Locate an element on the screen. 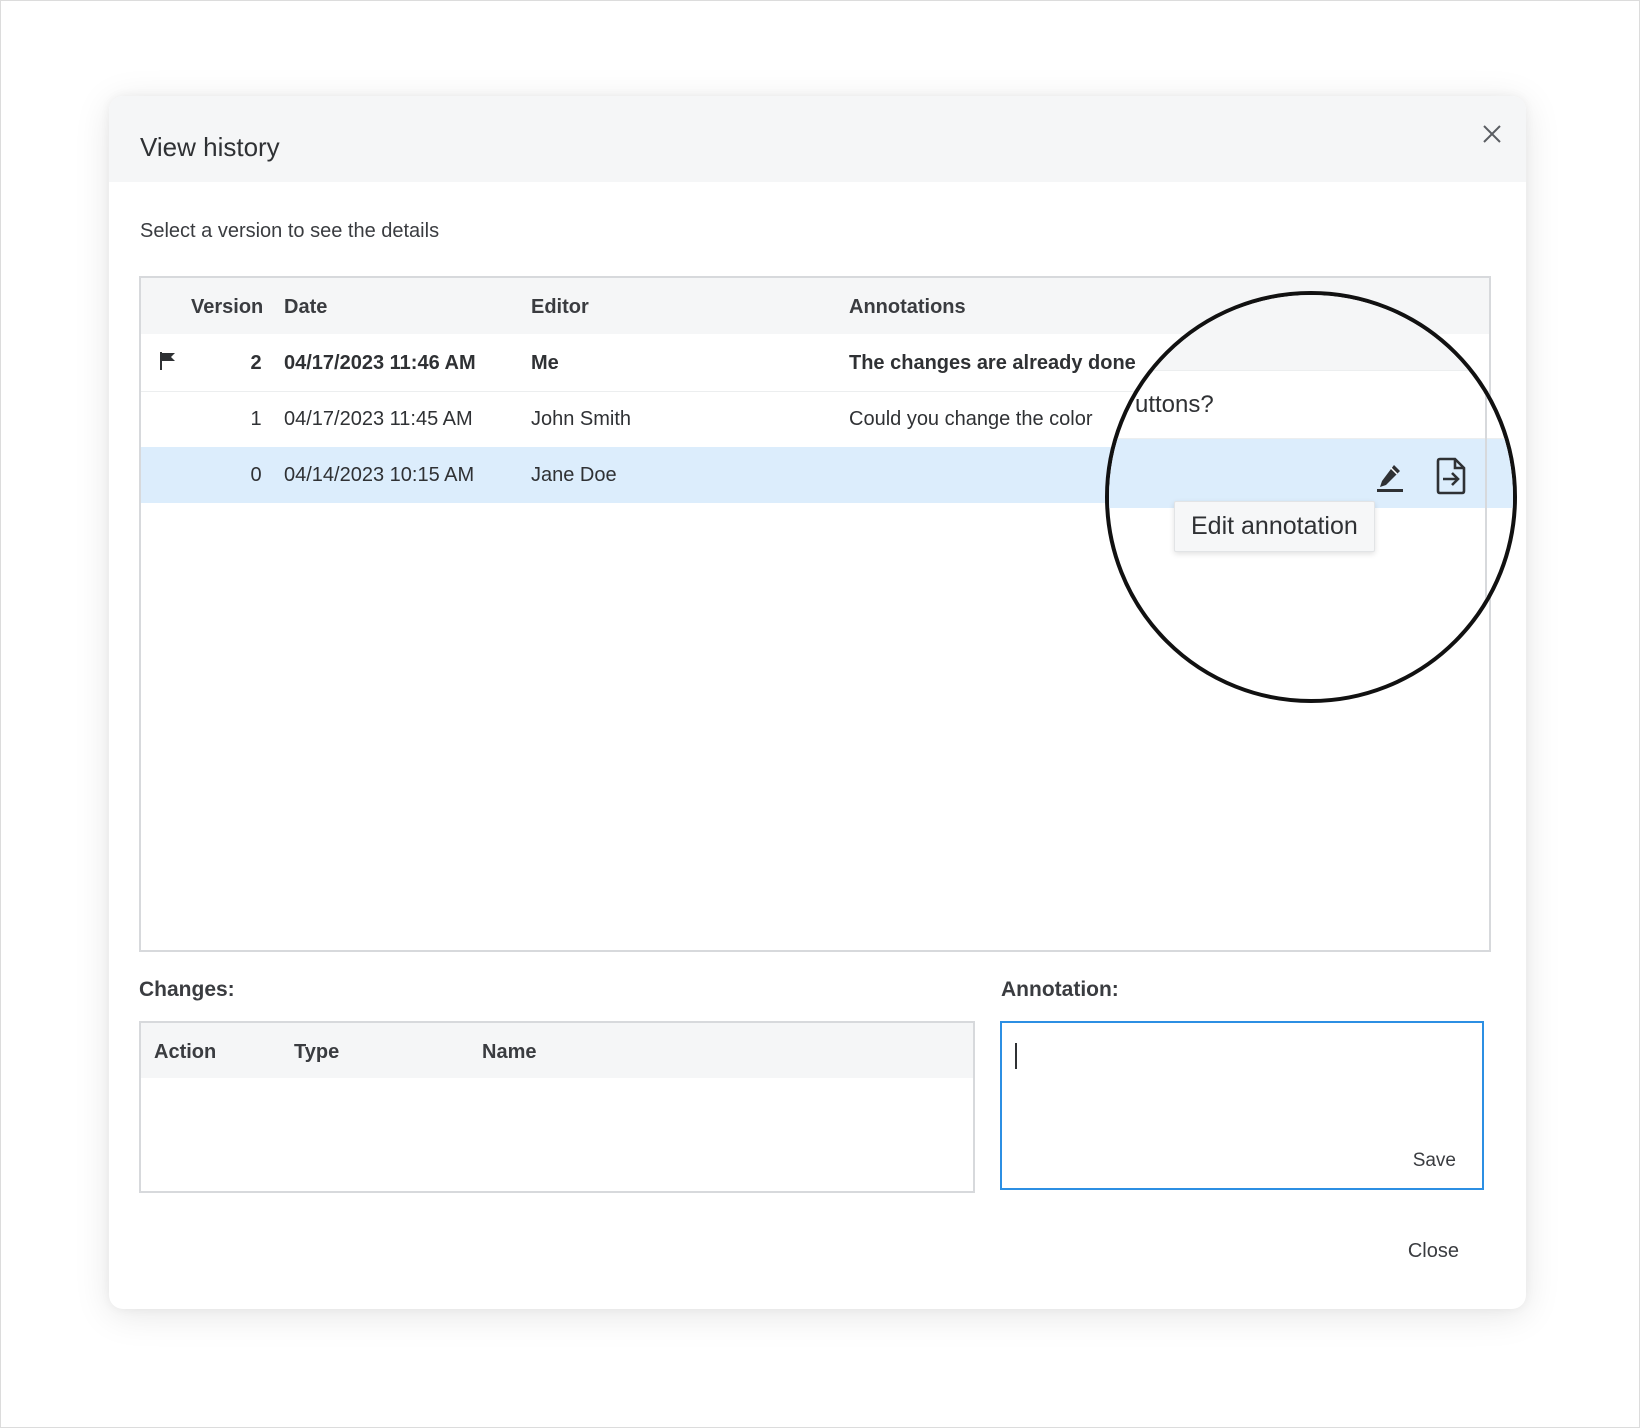 This screenshot has height=1428, width=1640. version-cell: 0 is located at coordinates (256, 475).